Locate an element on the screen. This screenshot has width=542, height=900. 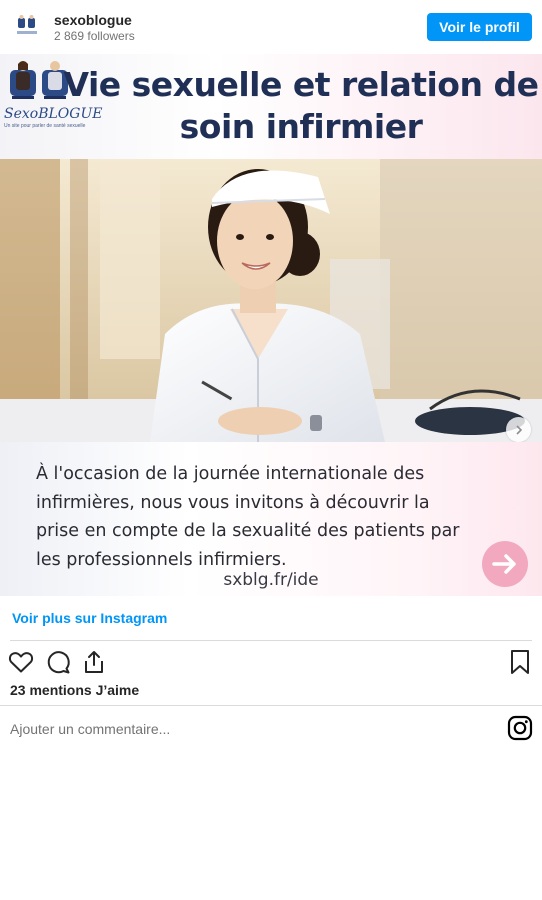
heart-icon is located at coordinates (21, 662).